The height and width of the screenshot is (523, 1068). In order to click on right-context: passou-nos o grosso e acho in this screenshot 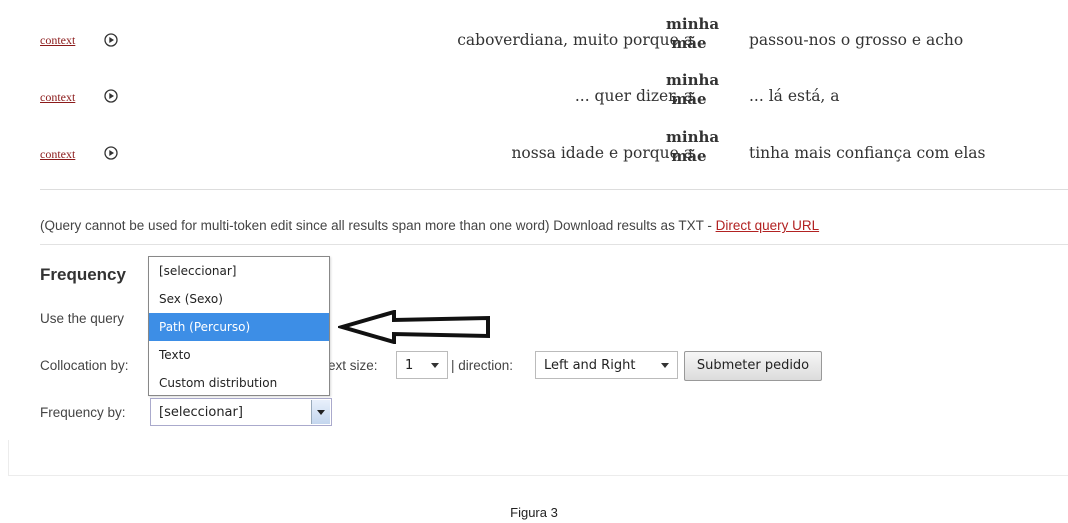, I will do `click(856, 40)`.